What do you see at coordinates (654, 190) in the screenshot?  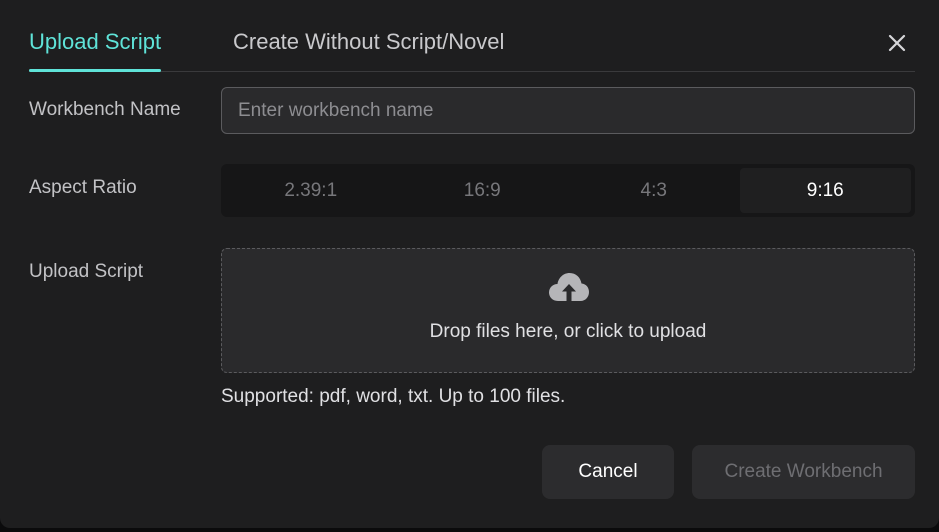 I see `aspect-option-4-3: 4:3` at bounding box center [654, 190].